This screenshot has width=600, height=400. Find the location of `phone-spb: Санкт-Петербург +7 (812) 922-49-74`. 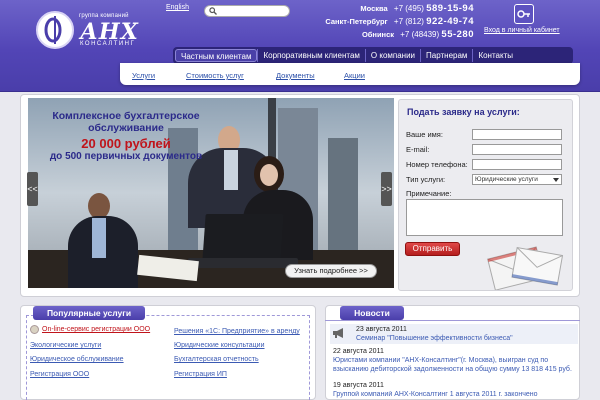

phone-spb: Санкт-Петербург +7 (812) 922-49-74 is located at coordinates (385, 22).